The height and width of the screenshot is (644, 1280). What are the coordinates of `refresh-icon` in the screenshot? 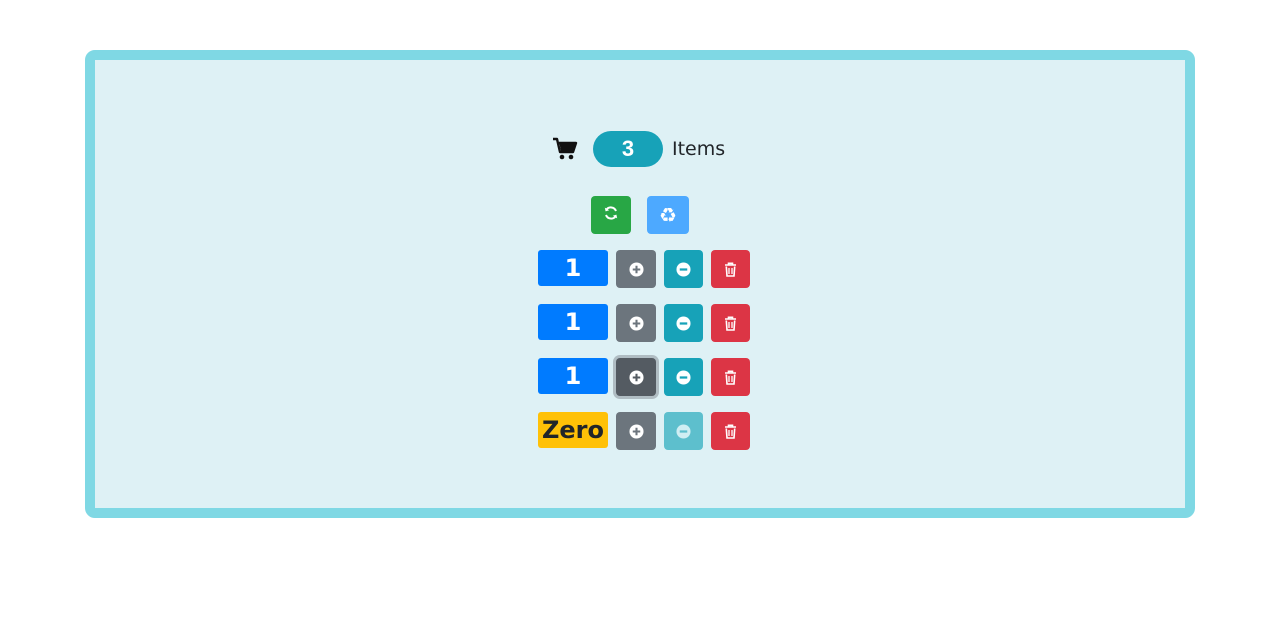 It's located at (611, 215).